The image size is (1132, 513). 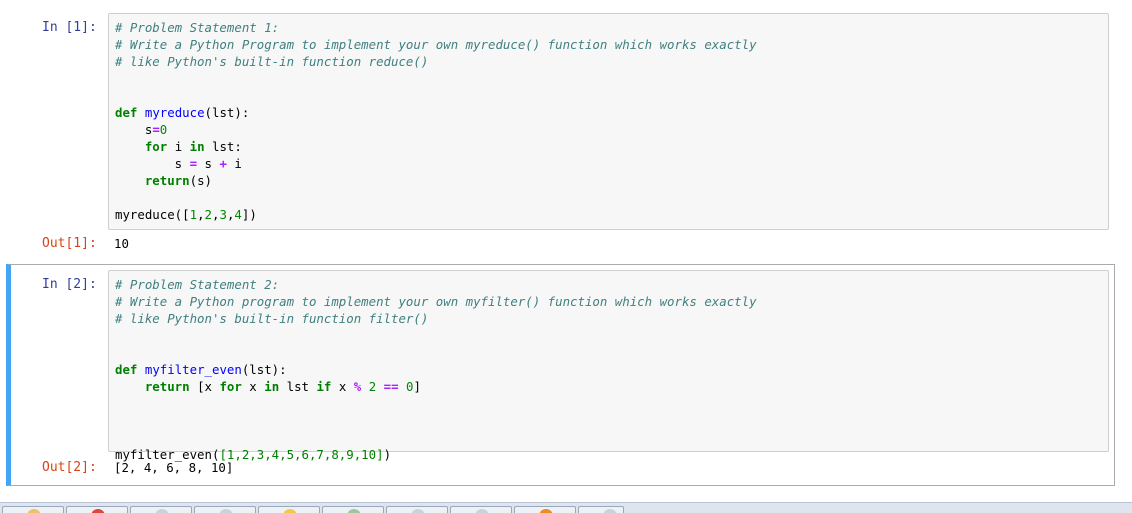 I want to click on taskbar, so click(x=566, y=507).